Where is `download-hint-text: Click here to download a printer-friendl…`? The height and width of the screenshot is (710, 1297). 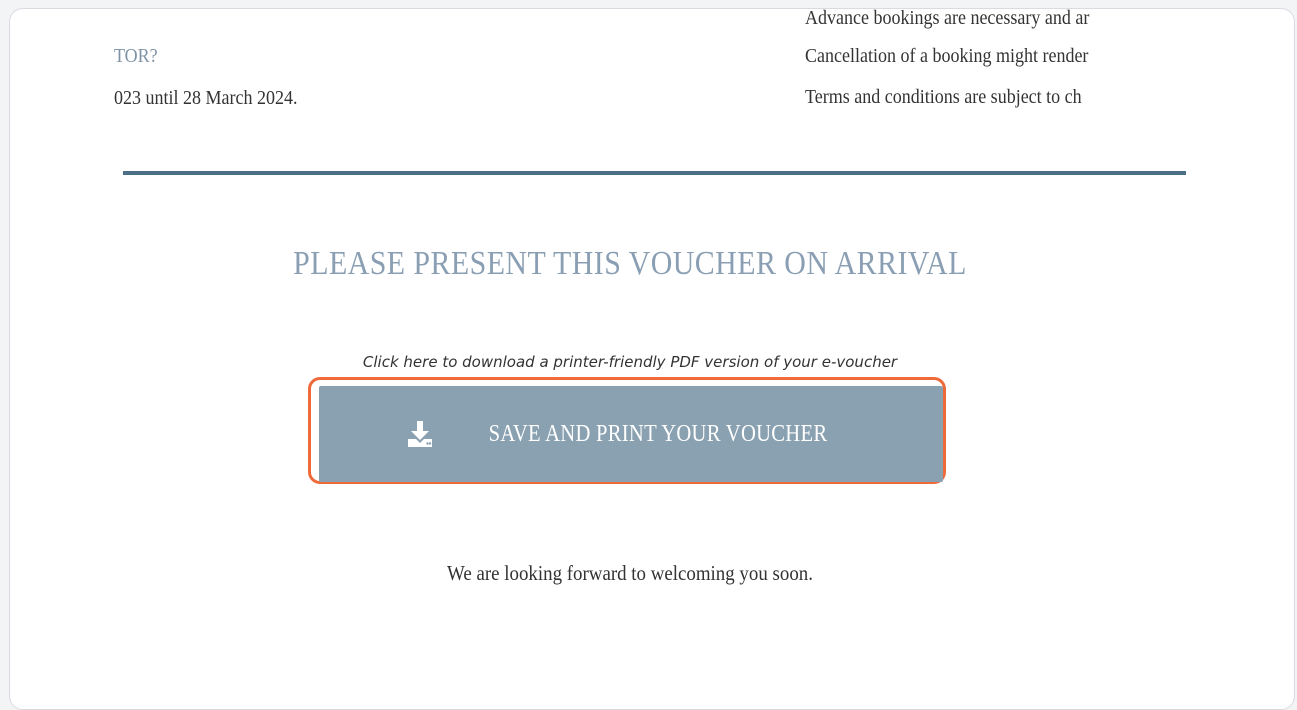 download-hint-text: Click here to download a printer-friendl… is located at coordinates (630, 362).